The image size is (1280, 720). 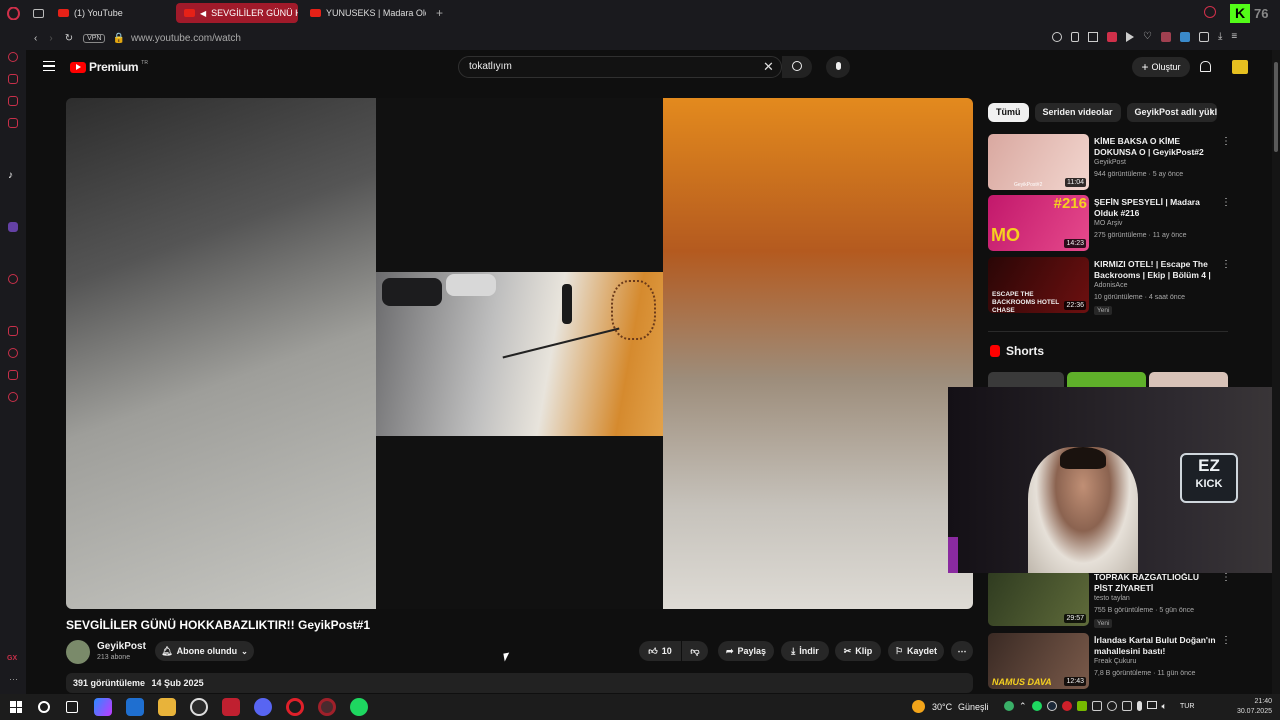 I want to click on vpn-badge: VPN, so click(x=94, y=38).